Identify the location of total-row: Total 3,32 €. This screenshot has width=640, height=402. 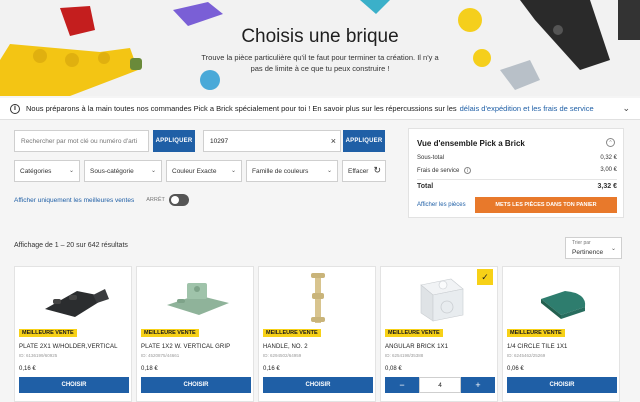
(517, 186).